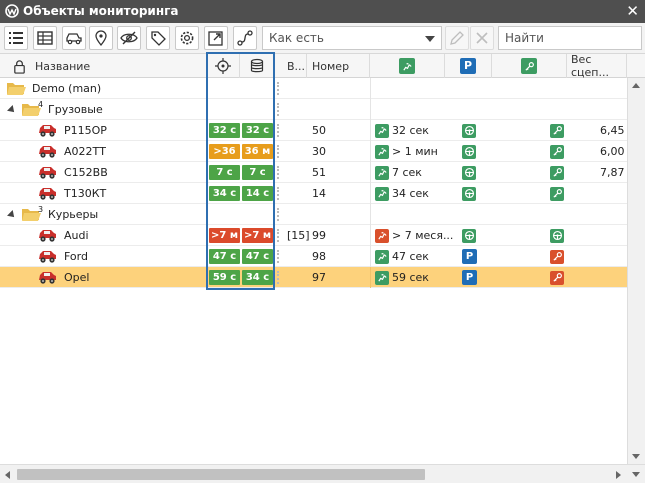 The height and width of the screenshot is (483, 645). I want to click on unit-row: Т130КТ 34 с 14 с 14 34 сек, so click(313, 193).